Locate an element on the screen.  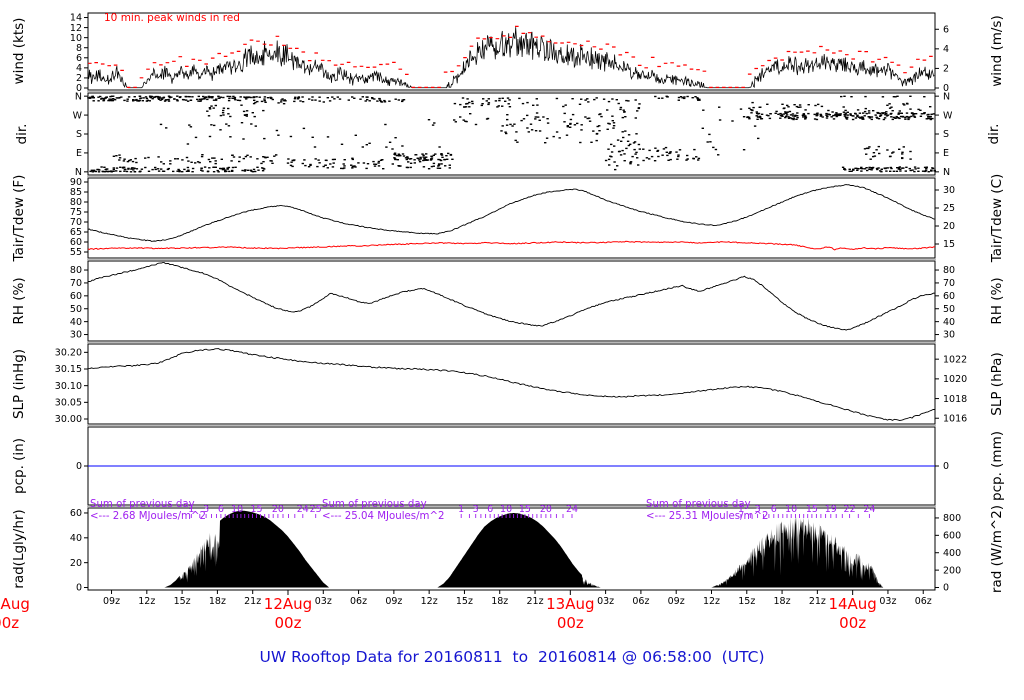
svg-text: 14Aug is located at coordinates (852, 604).